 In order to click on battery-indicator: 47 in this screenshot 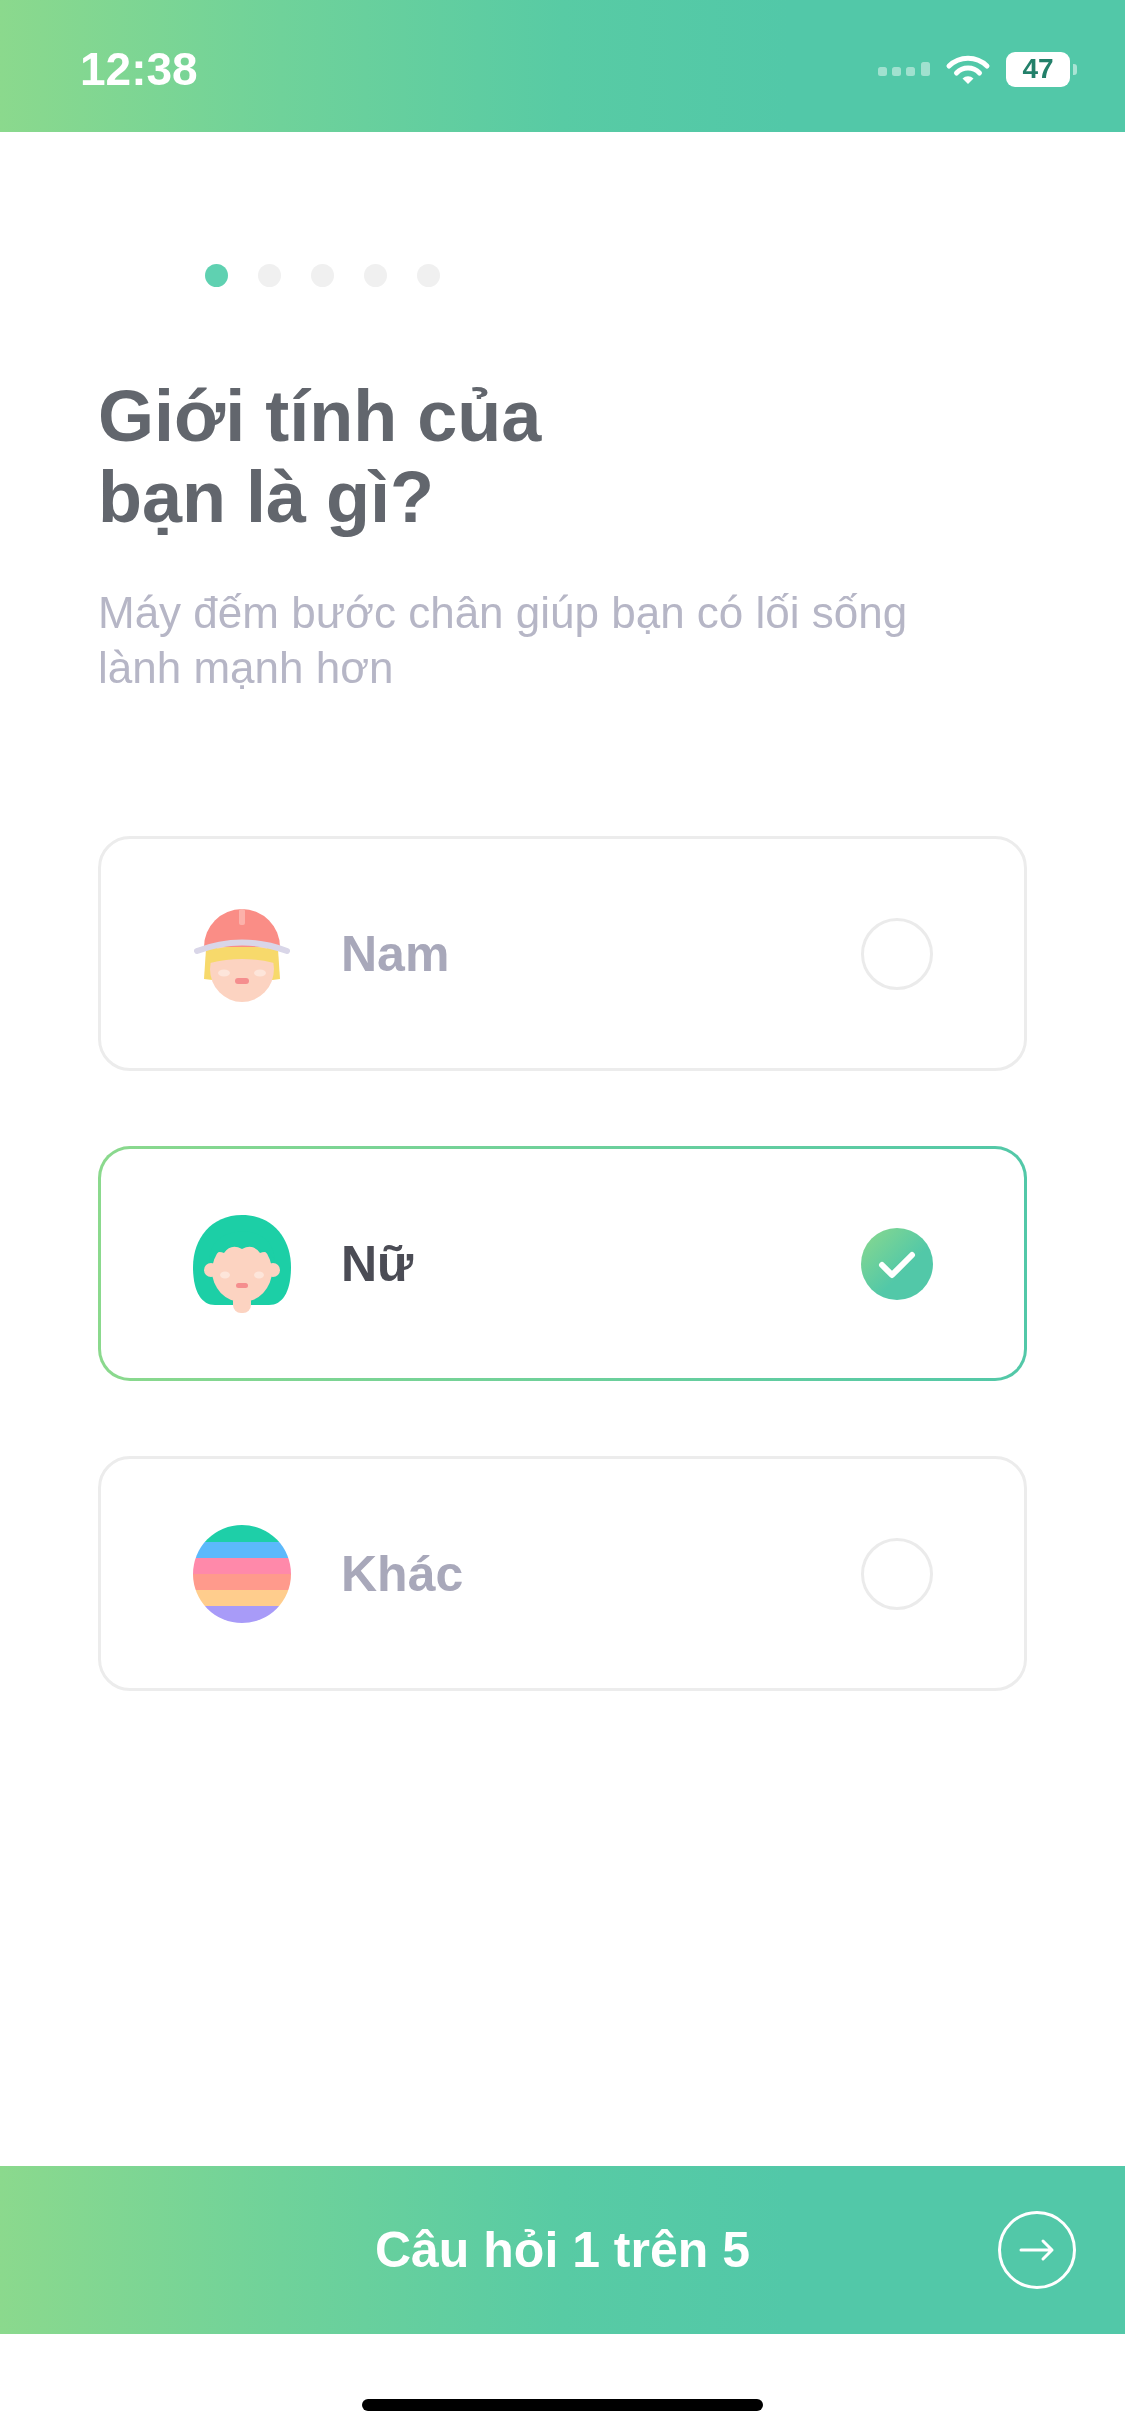, I will do `click(1041, 69)`.